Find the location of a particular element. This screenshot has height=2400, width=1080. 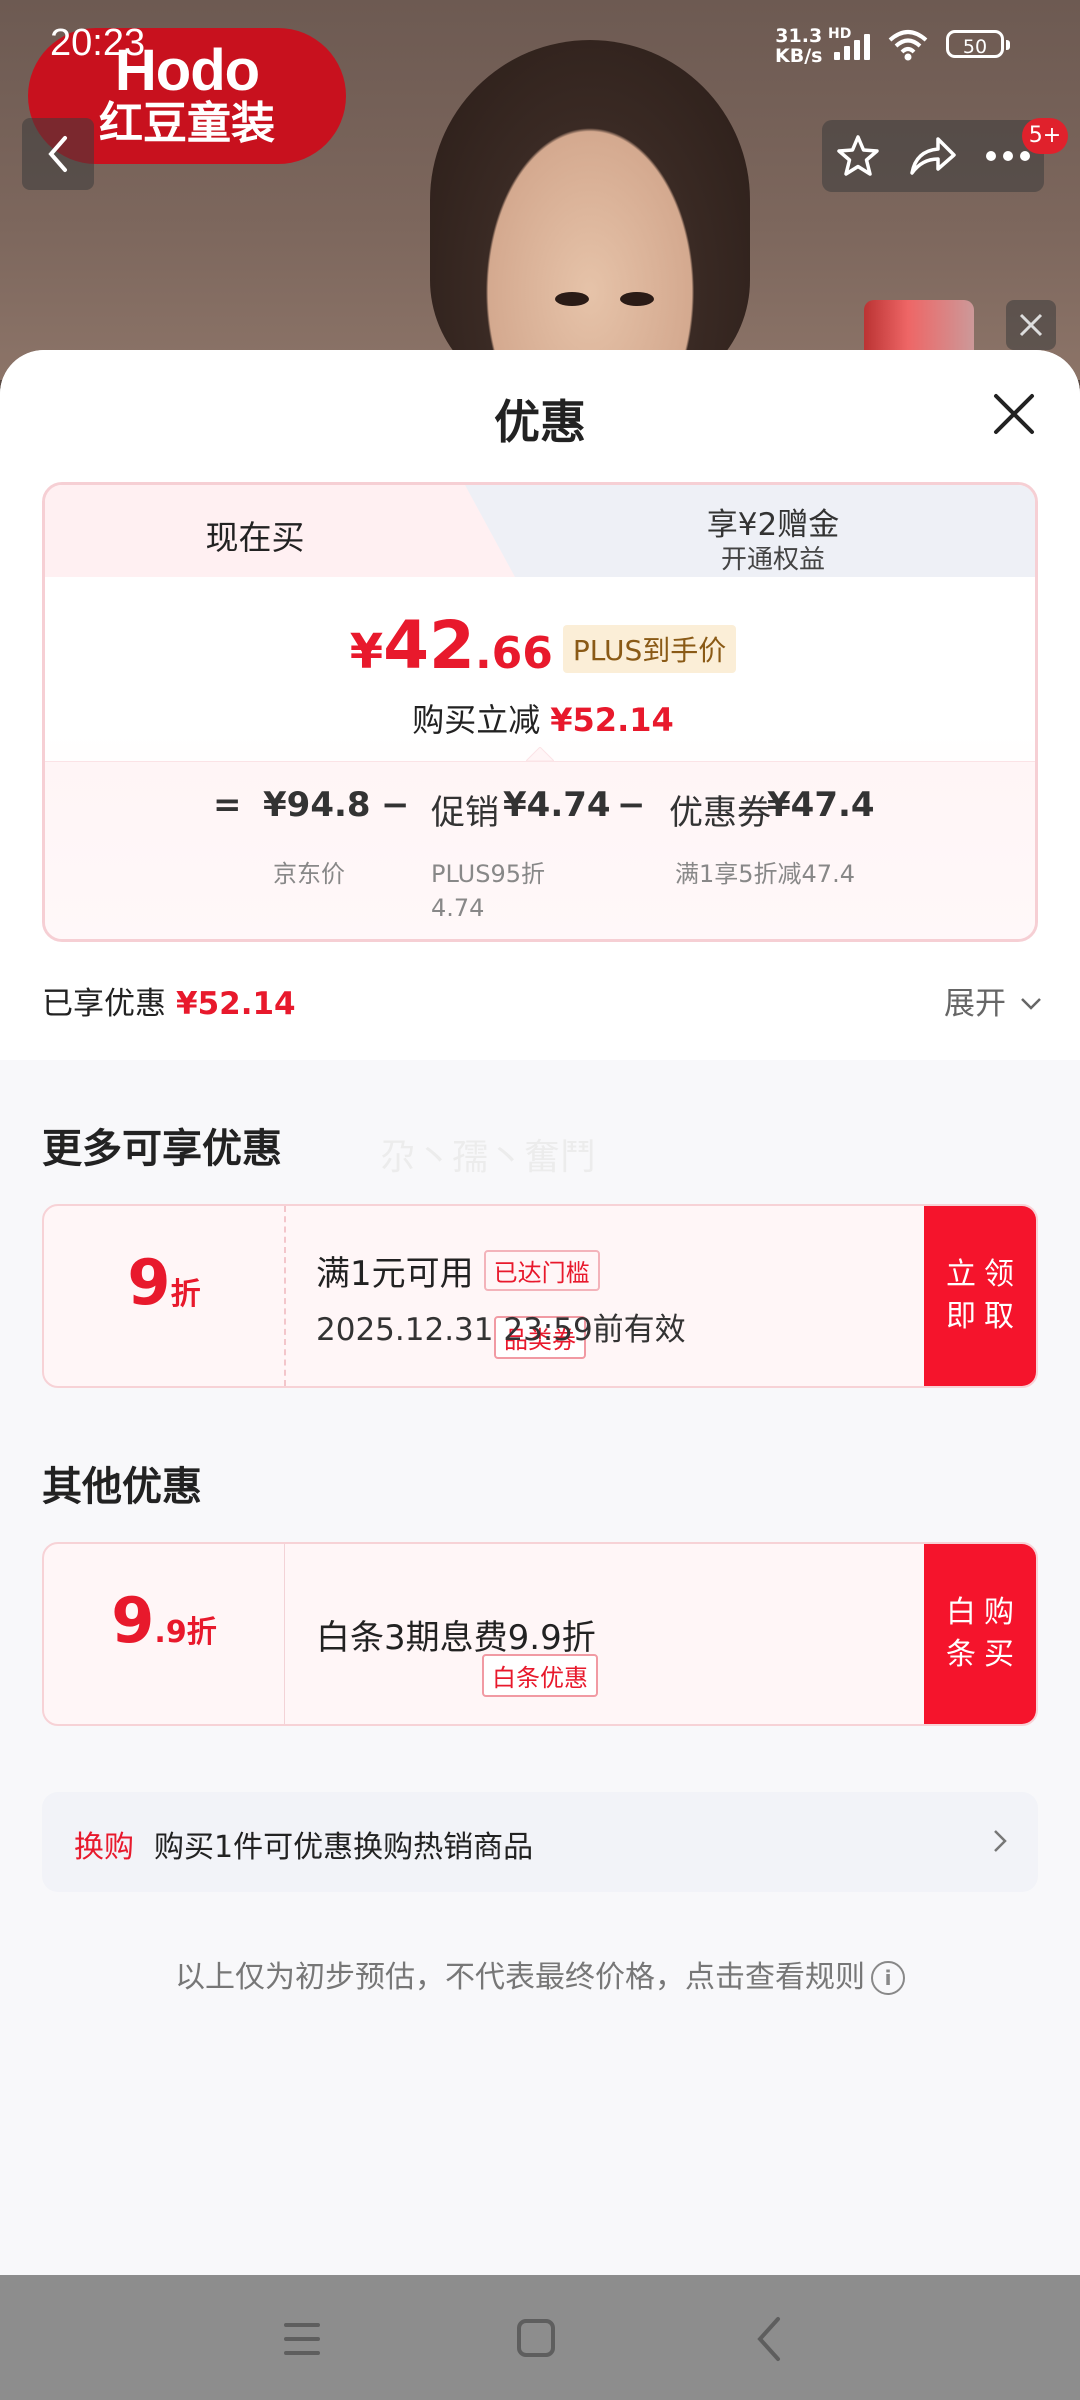

product-model-photo is located at coordinates (590, 220).